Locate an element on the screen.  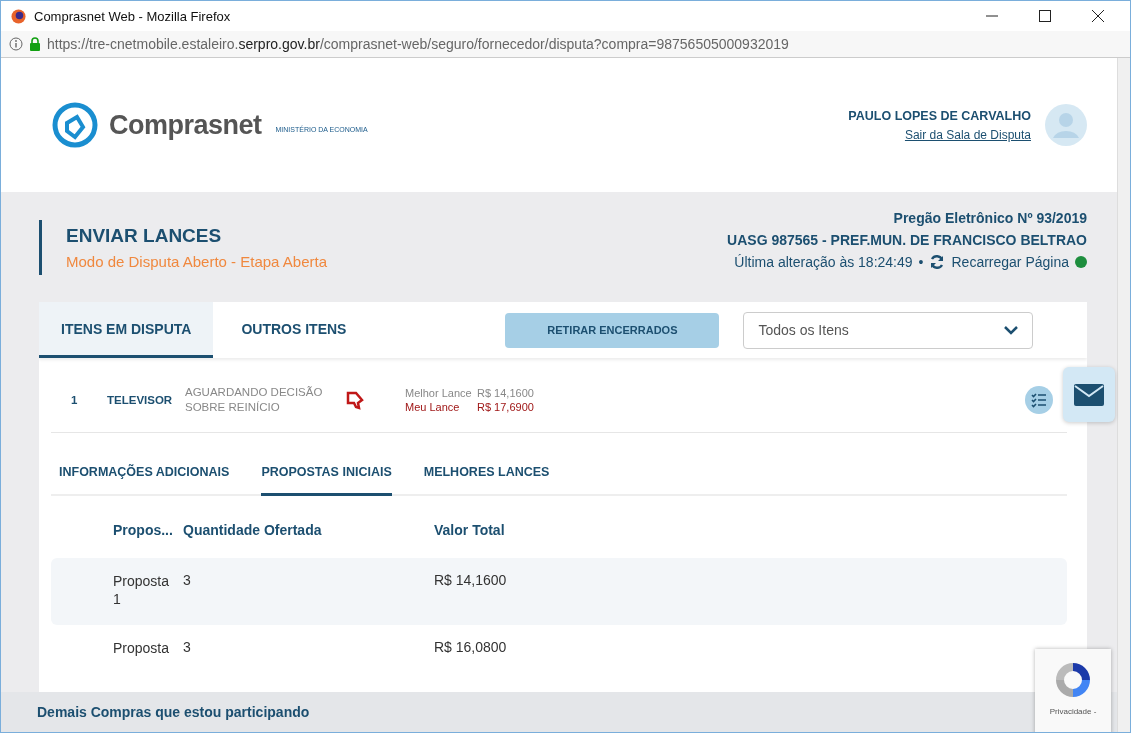
maximize-icon is located at coordinates (1044, 16).